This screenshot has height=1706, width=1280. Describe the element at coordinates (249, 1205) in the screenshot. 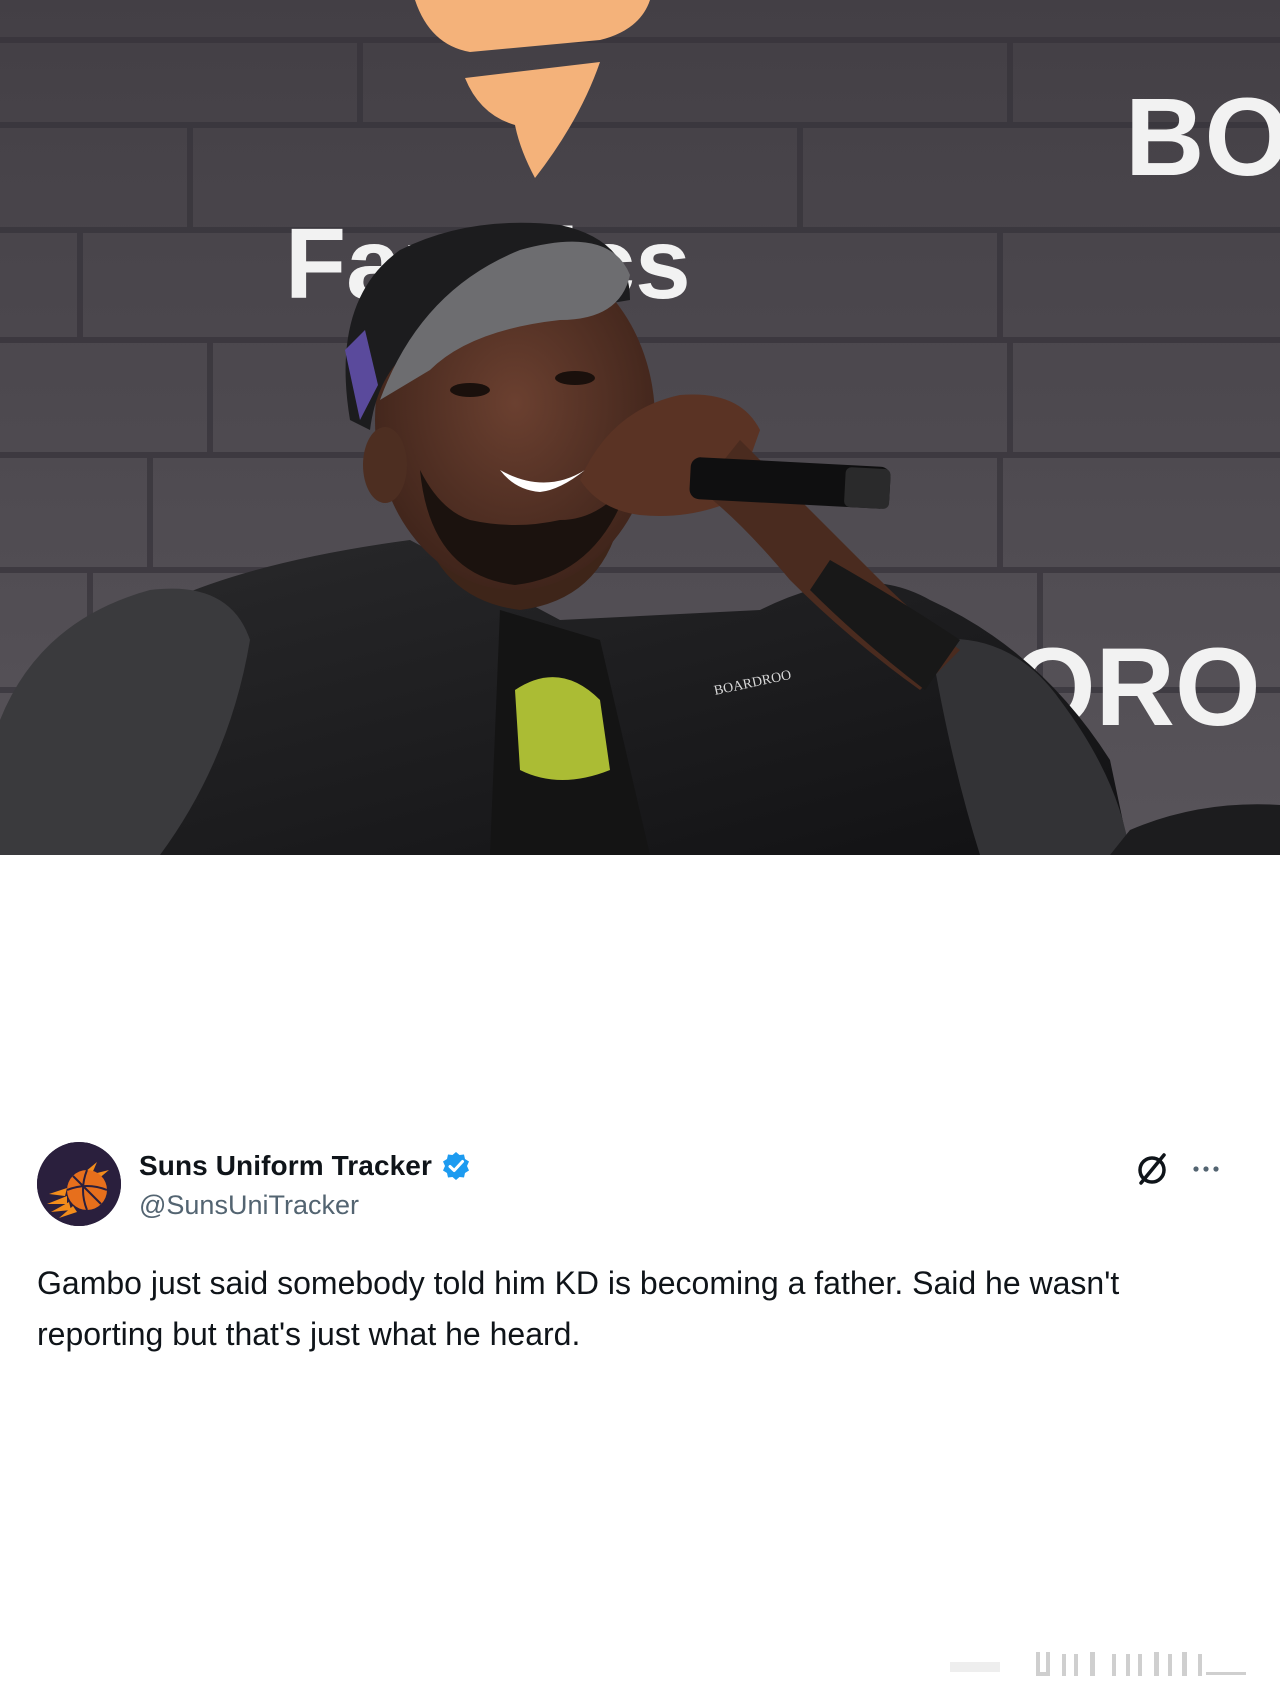

I see `author-handle: @SunsUniTracker` at that location.